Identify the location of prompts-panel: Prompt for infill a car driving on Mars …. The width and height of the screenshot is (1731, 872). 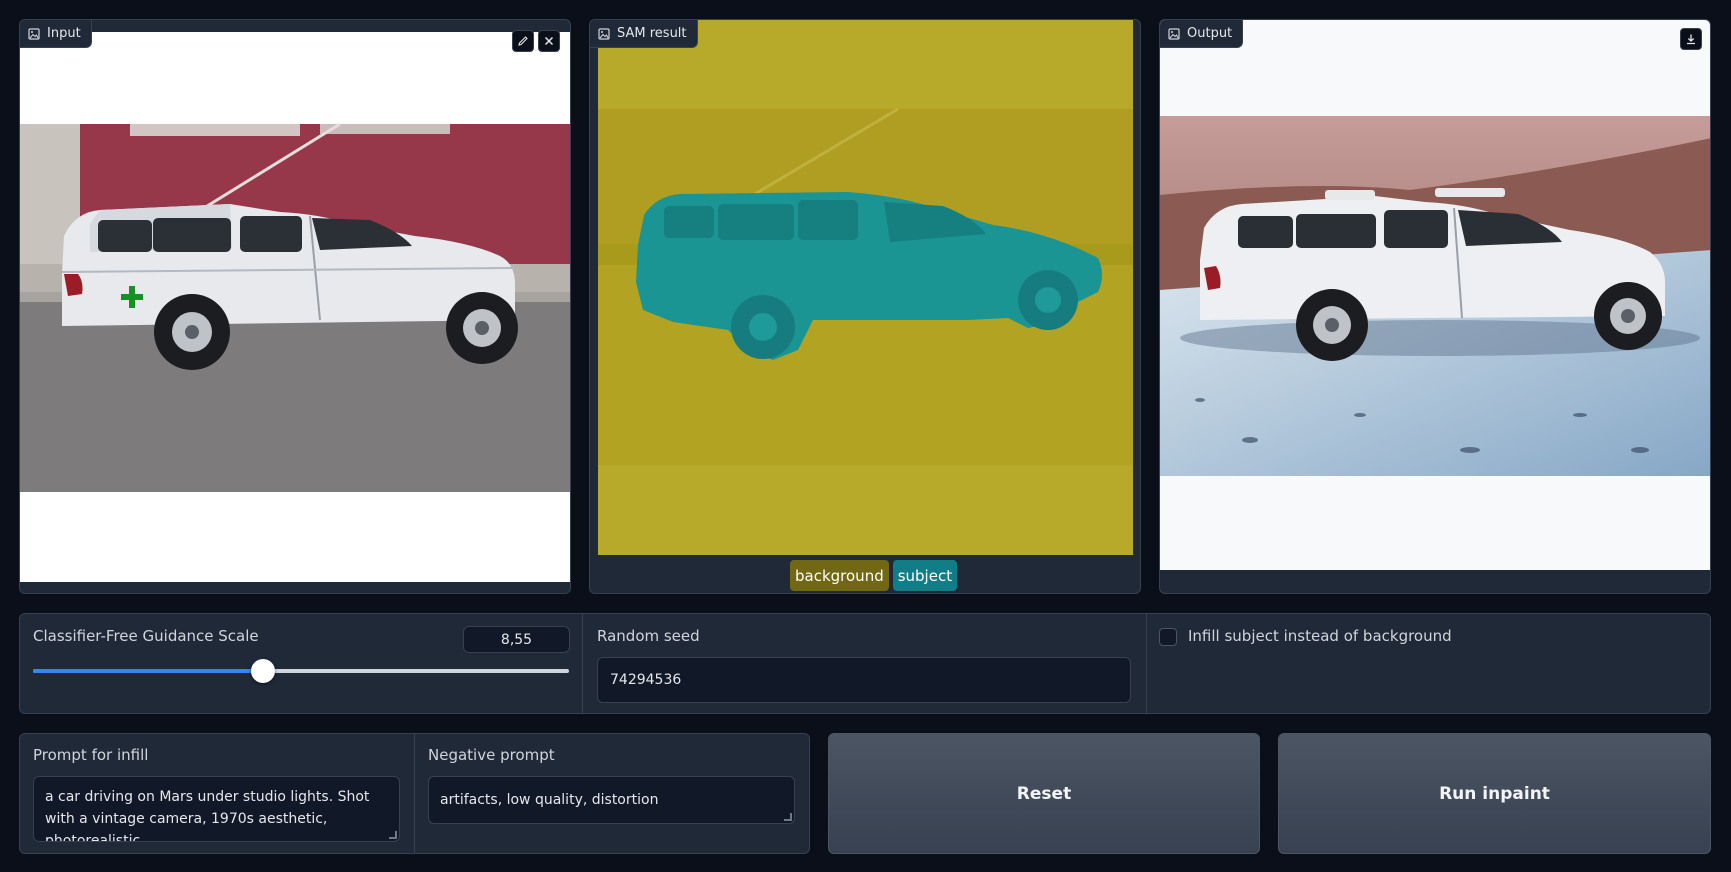
(414, 793).